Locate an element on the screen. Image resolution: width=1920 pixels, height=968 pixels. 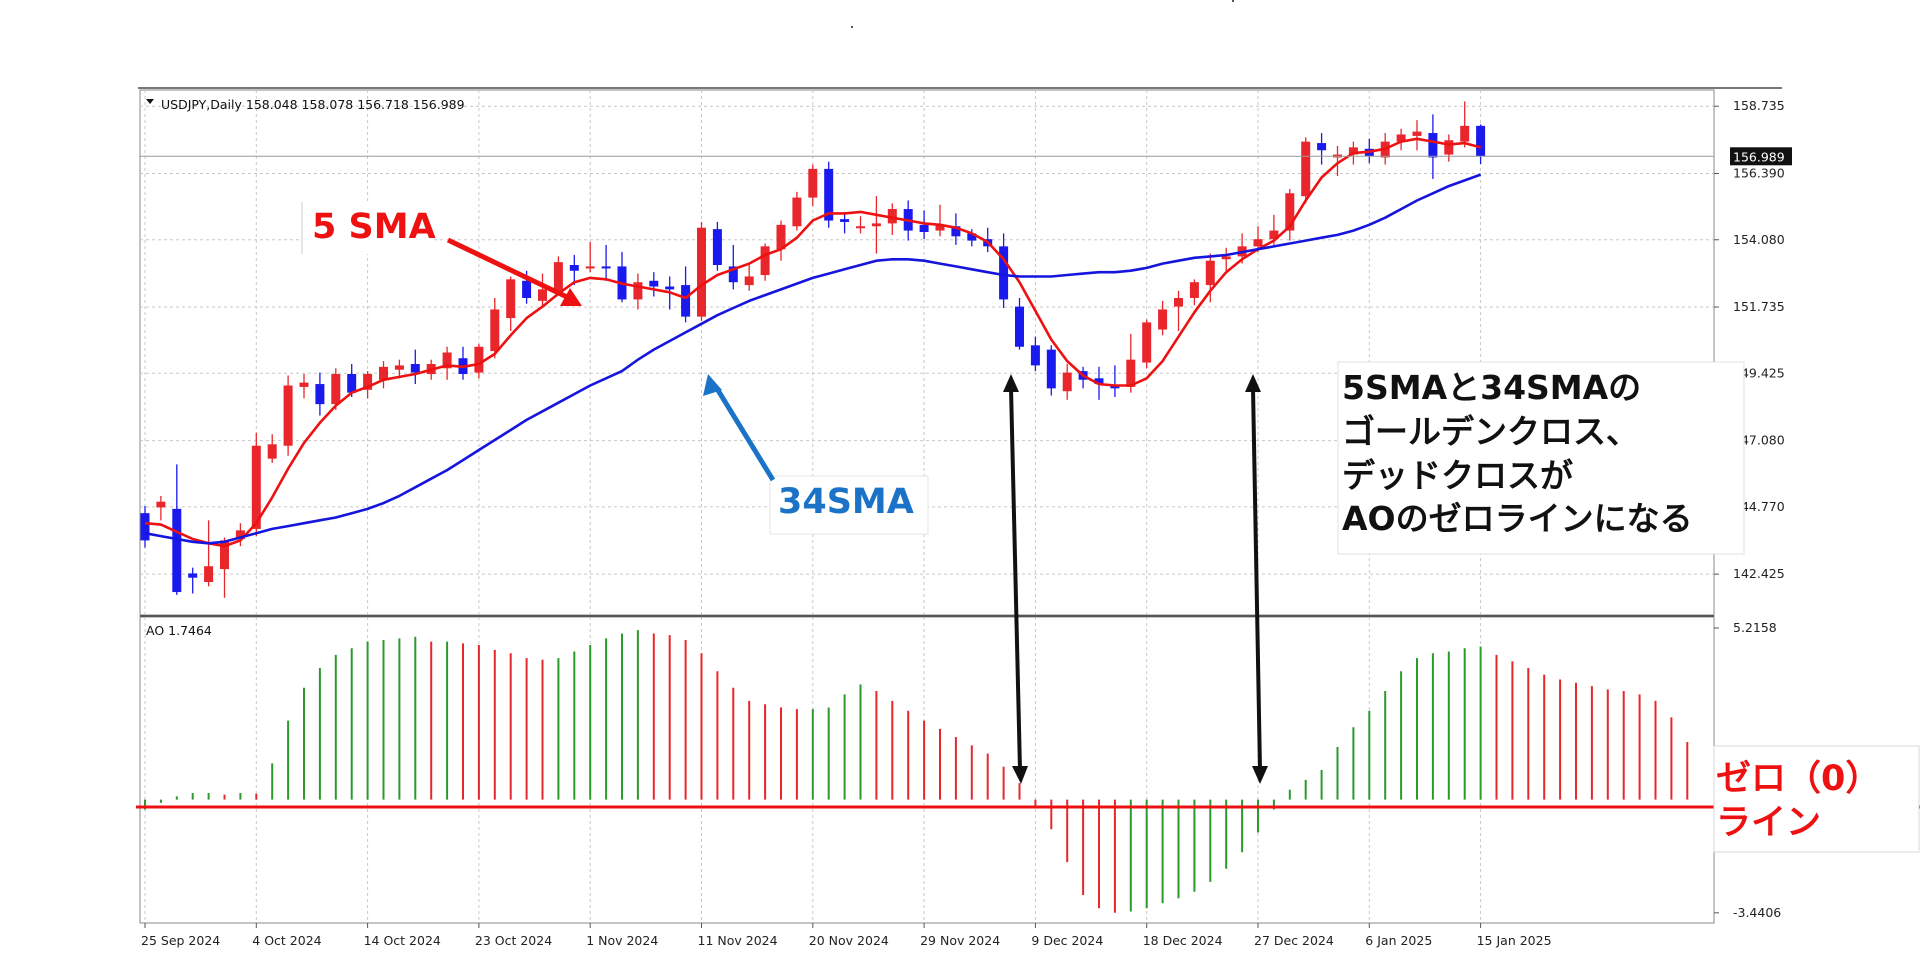
date-tick-label: 29 Nov 2024 is located at coordinates (960, 940).